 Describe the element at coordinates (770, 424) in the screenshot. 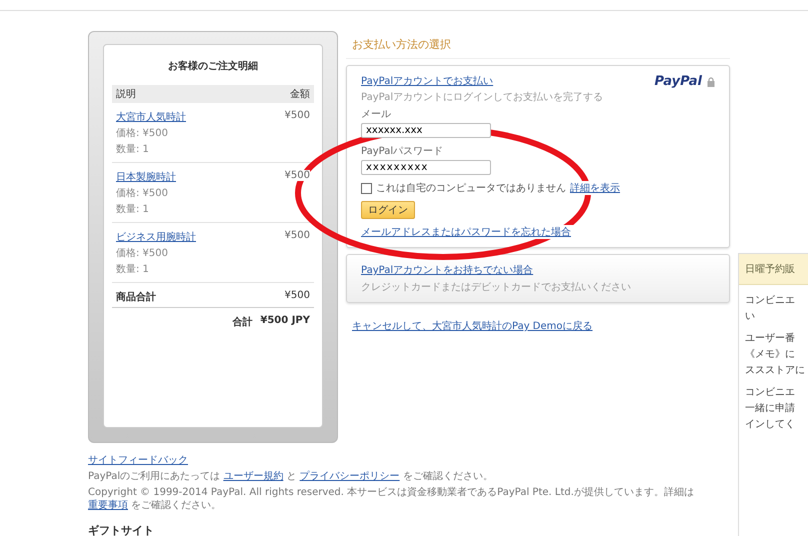

I see `side-panel-text: インしてく` at that location.